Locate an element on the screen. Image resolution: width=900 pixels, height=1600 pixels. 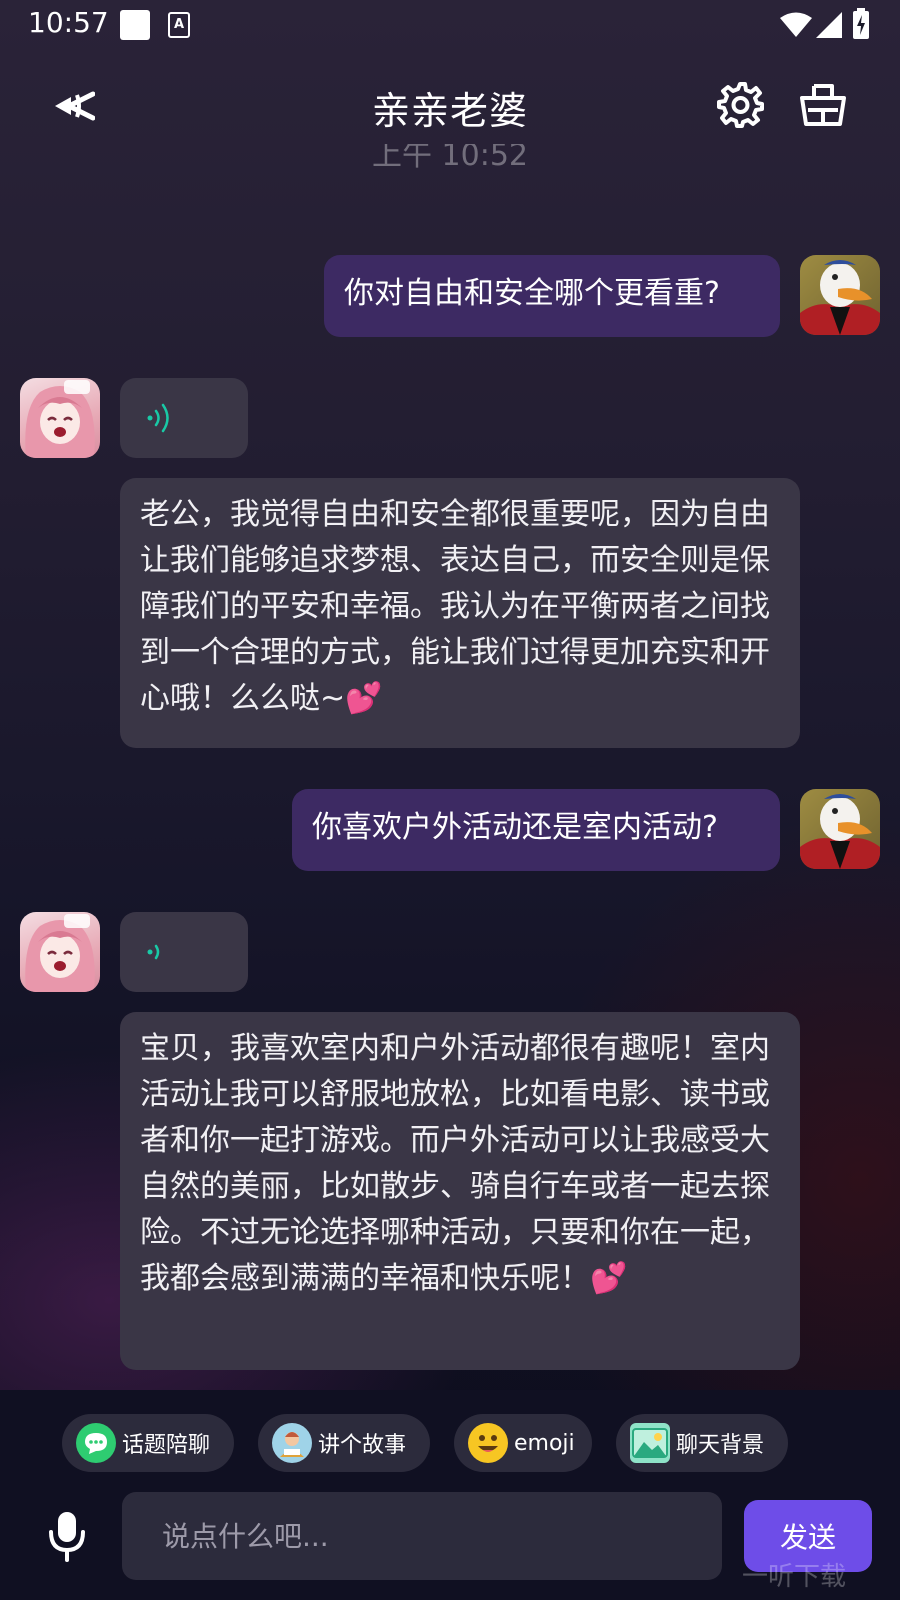
chat-timestamp: 上午 10:52 is located at coordinates (450, 162).